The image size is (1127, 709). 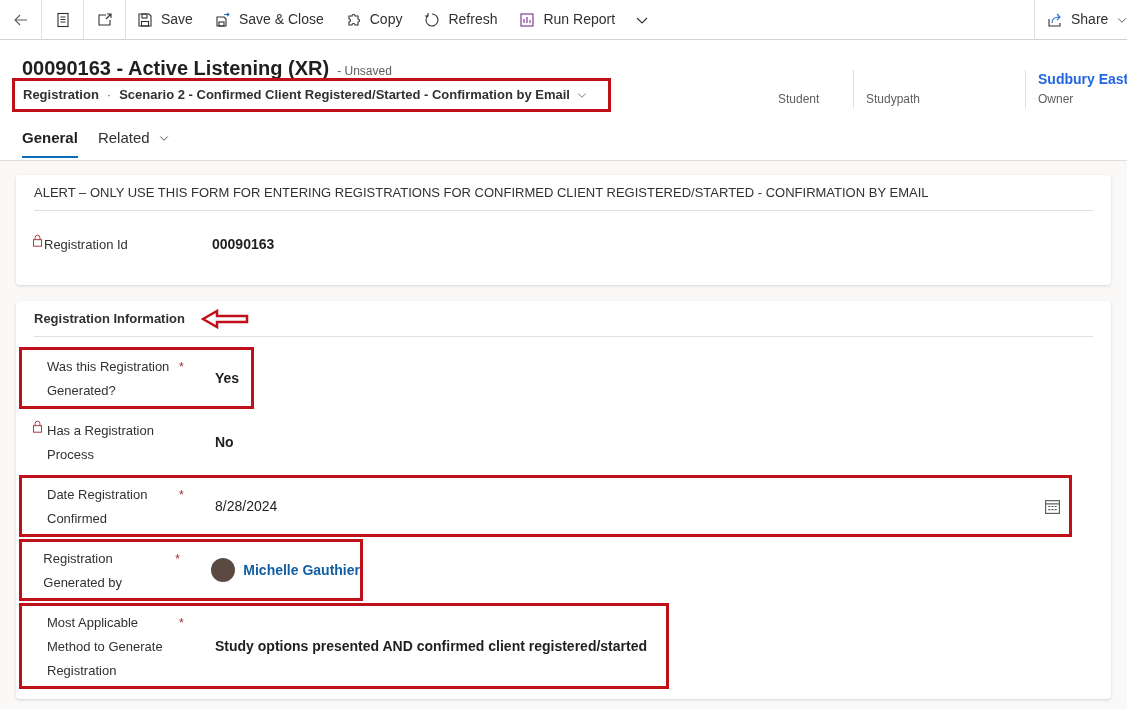 What do you see at coordinates (223, 570) in the screenshot?
I see `avatar` at bounding box center [223, 570].